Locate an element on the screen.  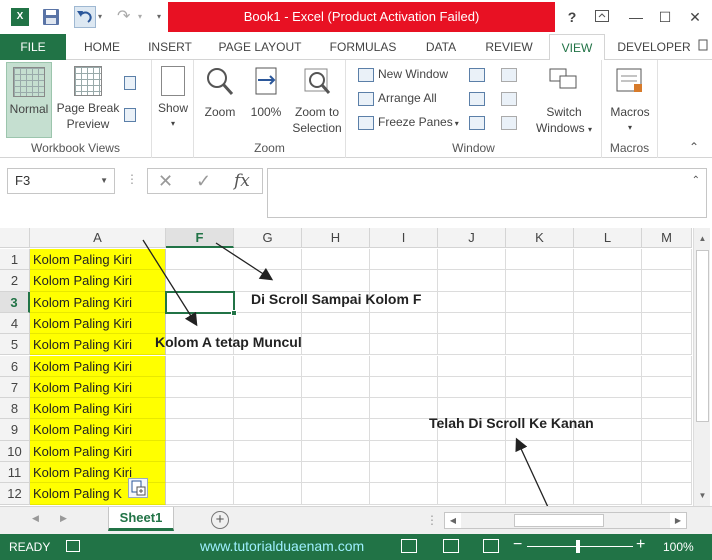
zoom-level: 100% is located at coordinates (678, 547).